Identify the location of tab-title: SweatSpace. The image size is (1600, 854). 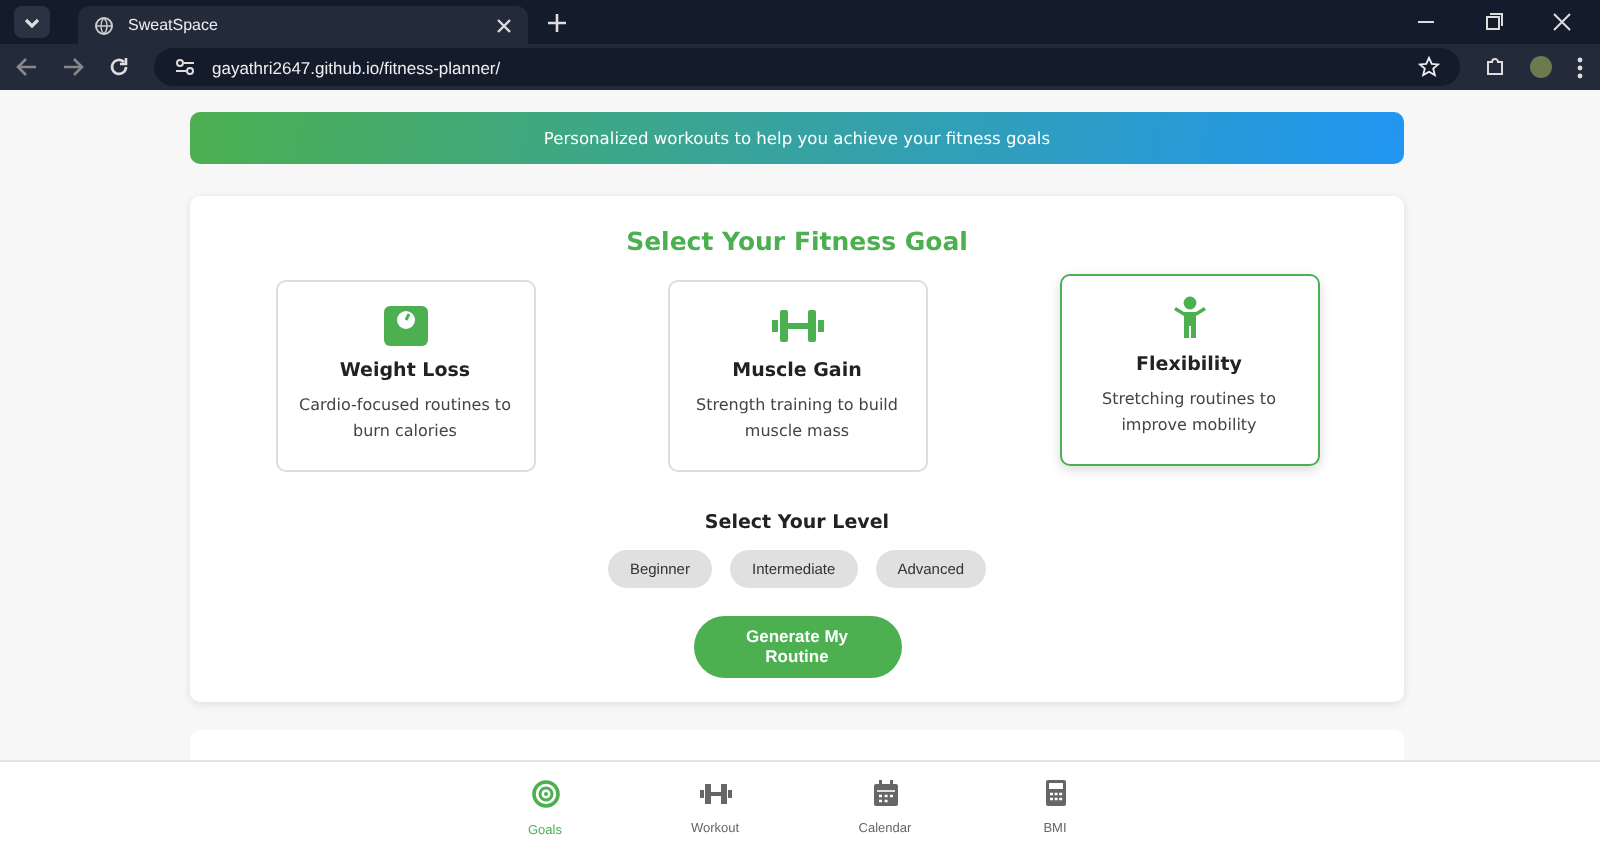
(174, 25).